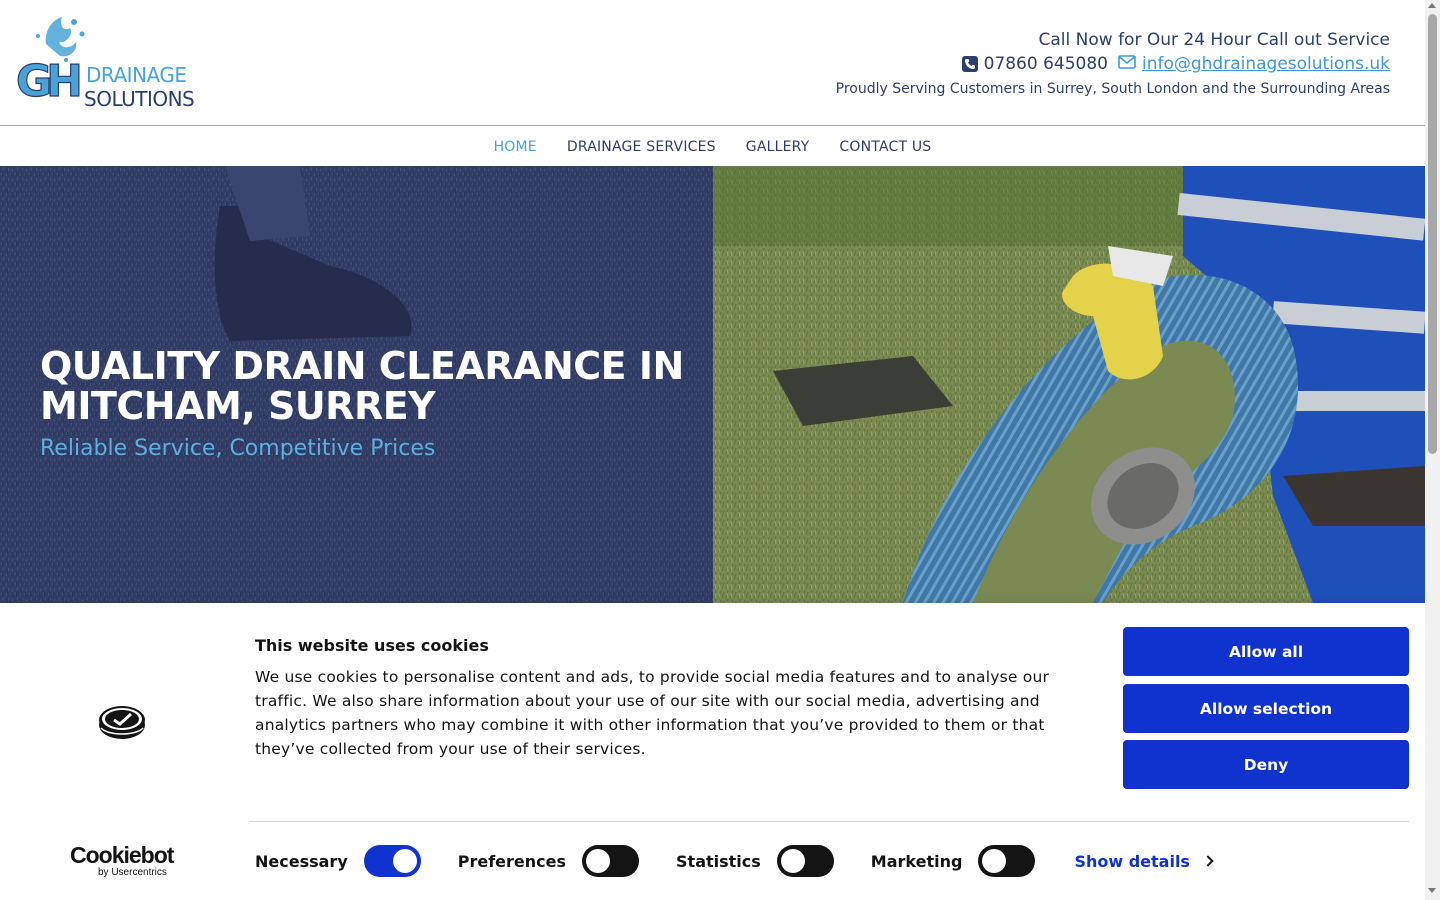 The width and height of the screenshot is (1440, 900). Describe the element at coordinates (372, 645) in the screenshot. I see `cookie-title: This website uses cookies` at that location.